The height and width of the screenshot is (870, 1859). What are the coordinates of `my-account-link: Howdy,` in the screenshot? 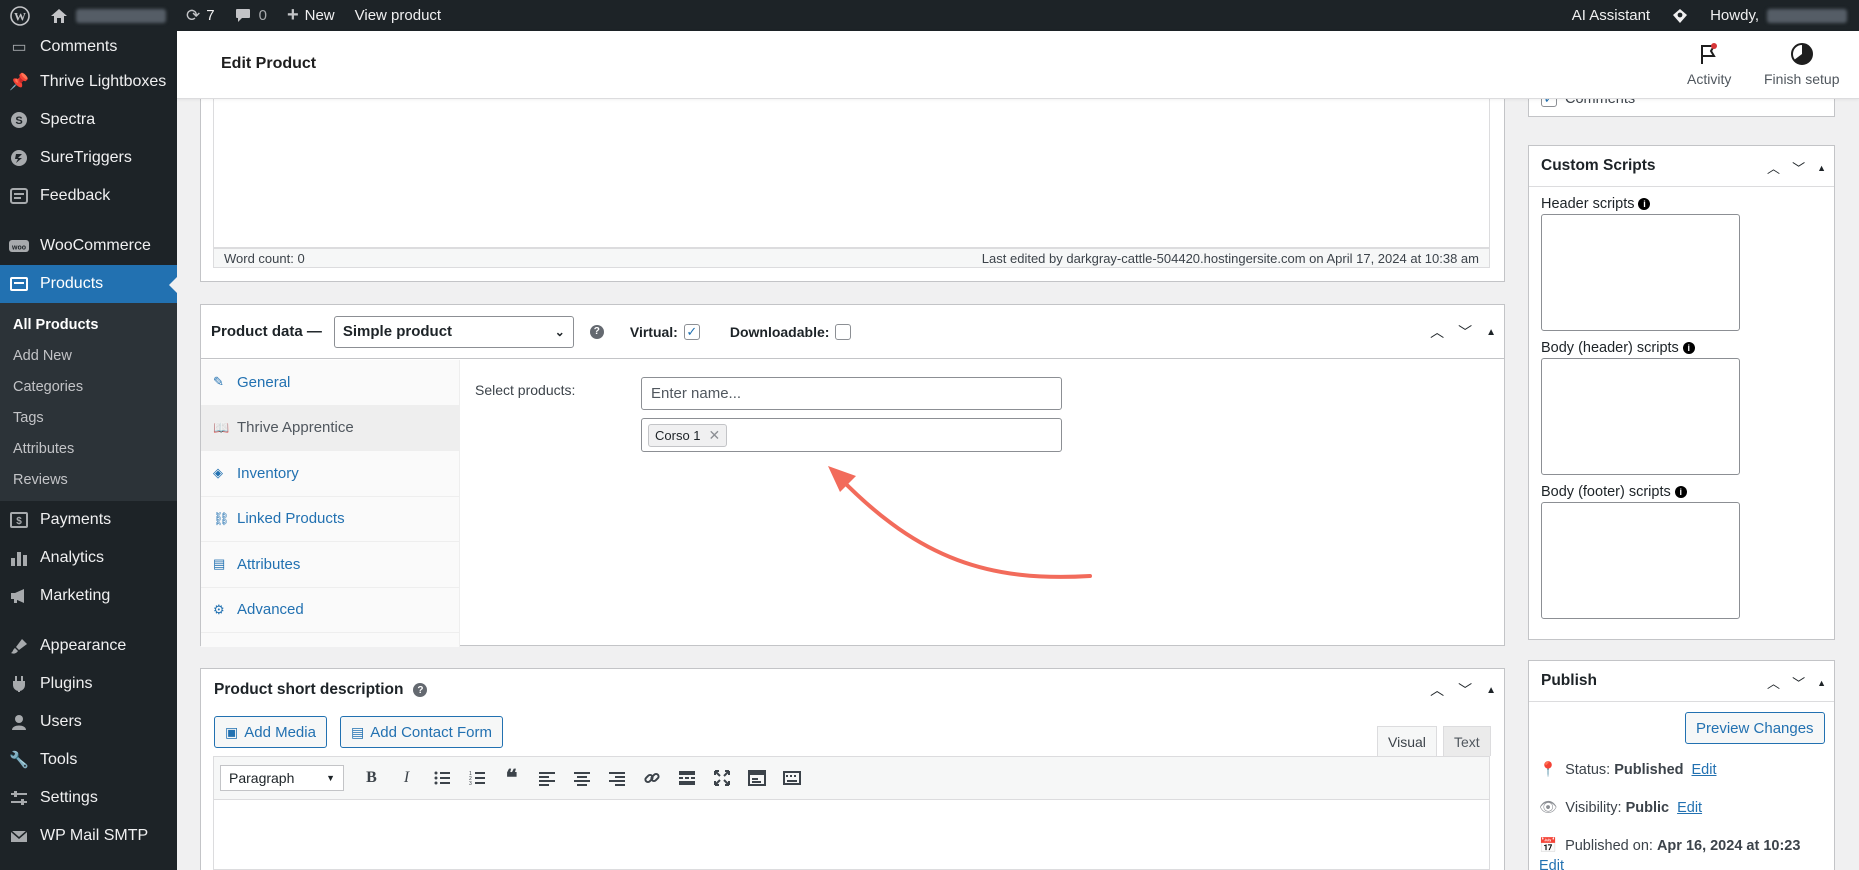 It's located at (1779, 15).